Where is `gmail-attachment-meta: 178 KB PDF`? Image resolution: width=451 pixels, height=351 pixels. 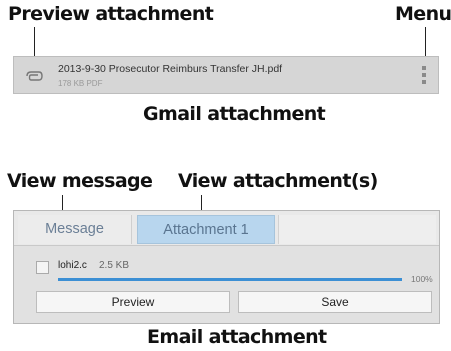
gmail-attachment-meta: 178 KB PDF is located at coordinates (80, 83).